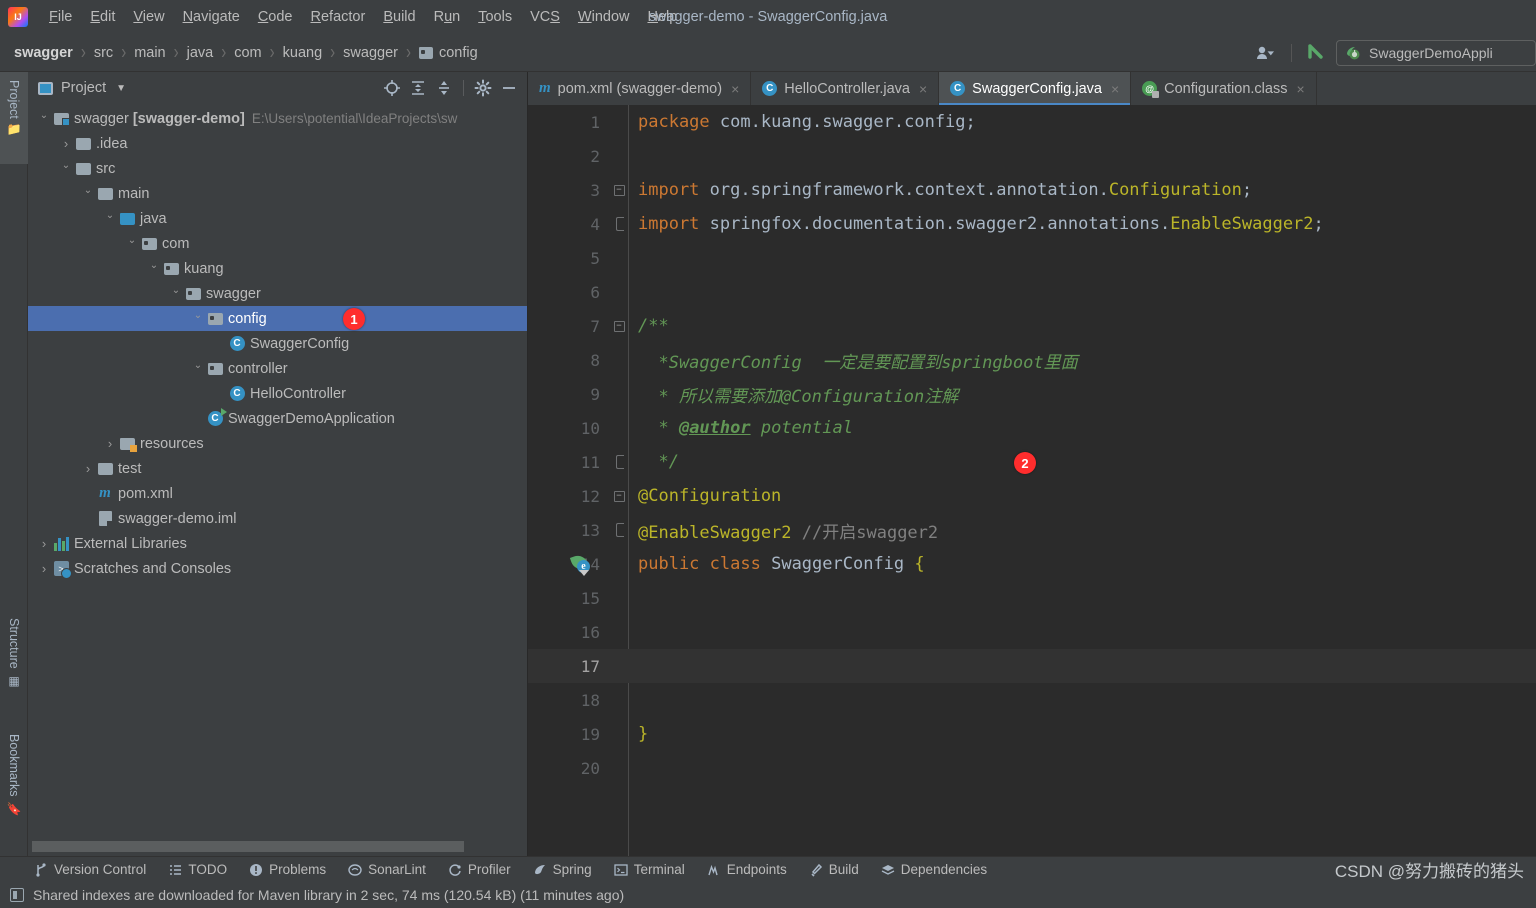 The height and width of the screenshot is (908, 1536). What do you see at coordinates (149, 53) in the screenshot?
I see `breadcrumb-item-main: main` at bounding box center [149, 53].